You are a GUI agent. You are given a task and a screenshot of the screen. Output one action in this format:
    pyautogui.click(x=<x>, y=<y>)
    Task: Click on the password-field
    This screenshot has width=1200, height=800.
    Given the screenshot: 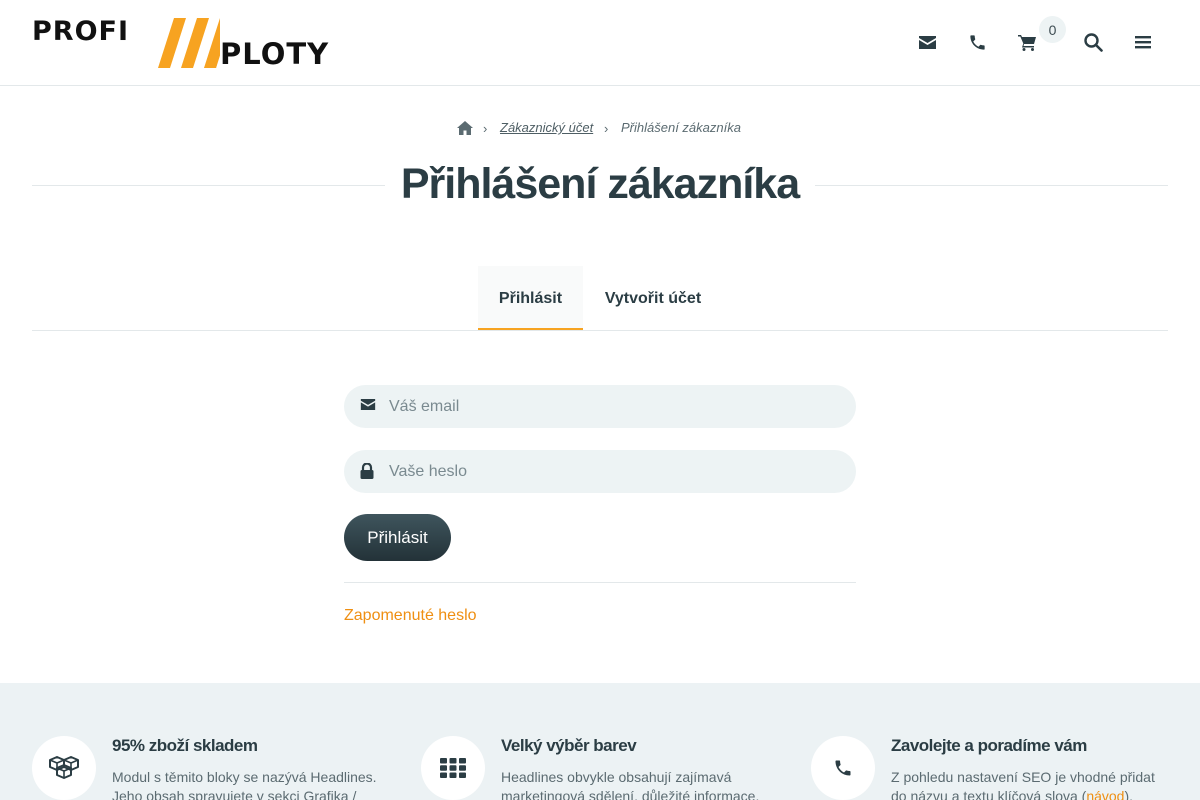 What is the action you would take?
    pyautogui.click(x=600, y=471)
    